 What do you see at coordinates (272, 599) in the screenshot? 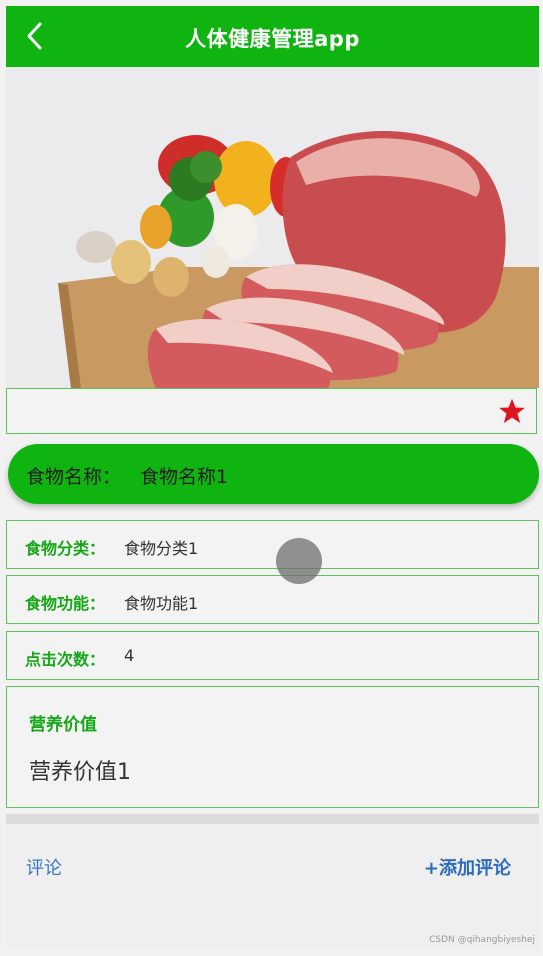
I see `food-function-row: 食物功能： 食物功能1` at bounding box center [272, 599].